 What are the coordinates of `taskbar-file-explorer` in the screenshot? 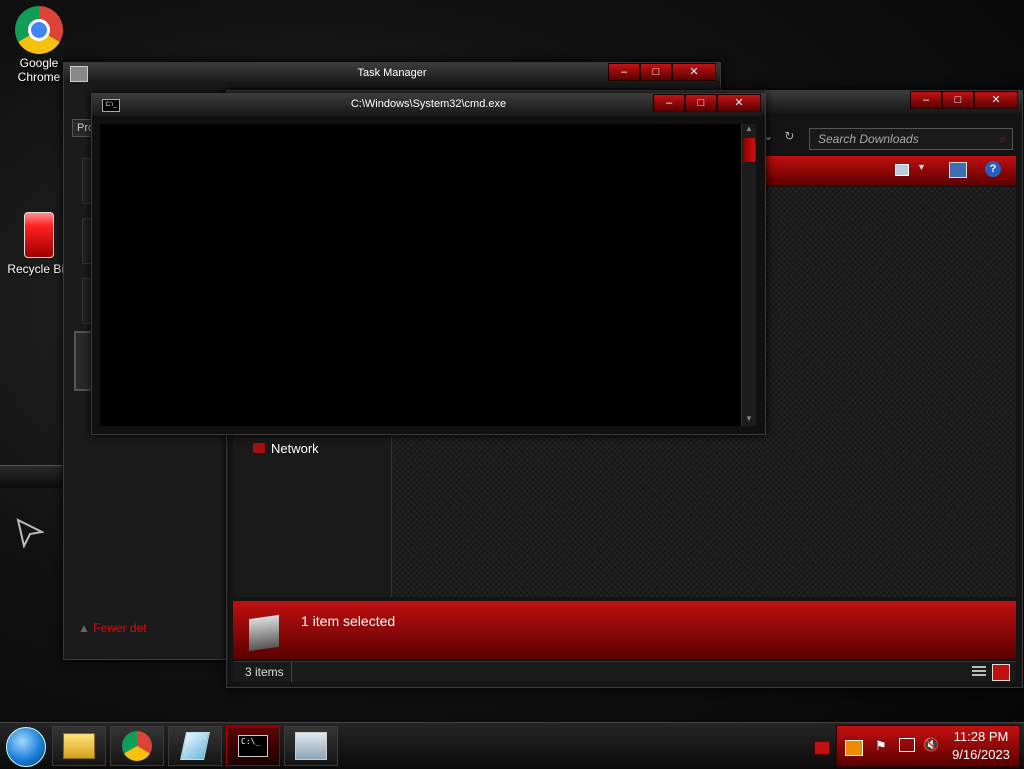 It's located at (79, 746).